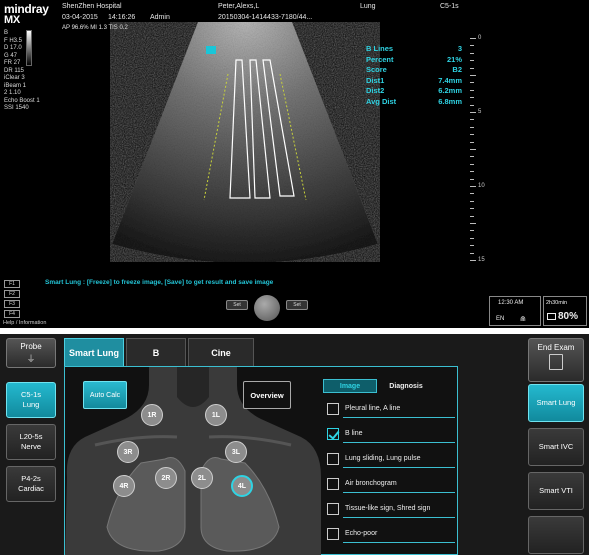 Image resolution: width=589 pixels, height=555 pixels. What do you see at coordinates (368, 6) in the screenshot?
I see `exam-type: Lung` at bounding box center [368, 6].